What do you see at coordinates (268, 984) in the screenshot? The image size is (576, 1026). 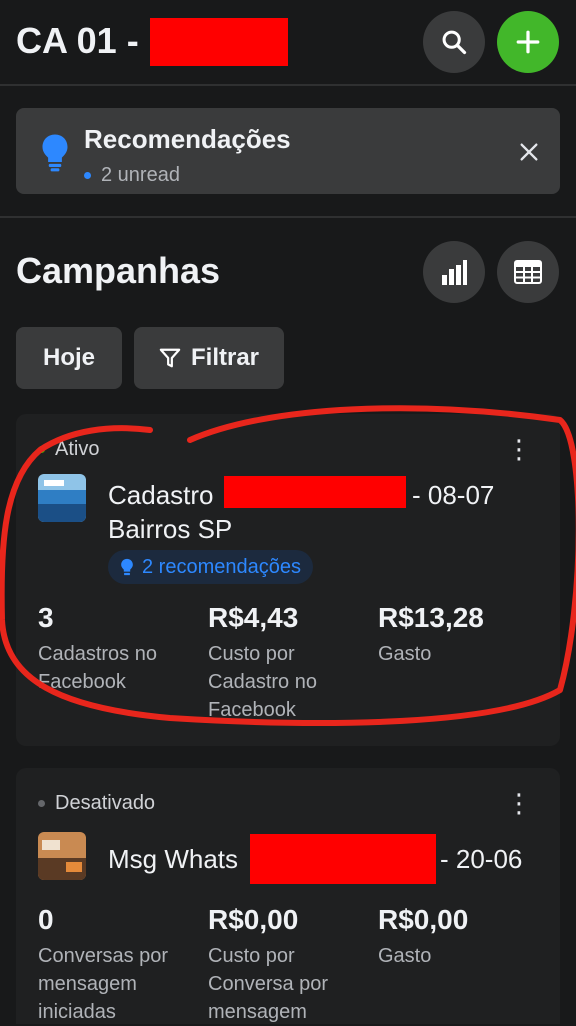 I see `metric-label: Custo por Conversa por mensagem` at bounding box center [268, 984].